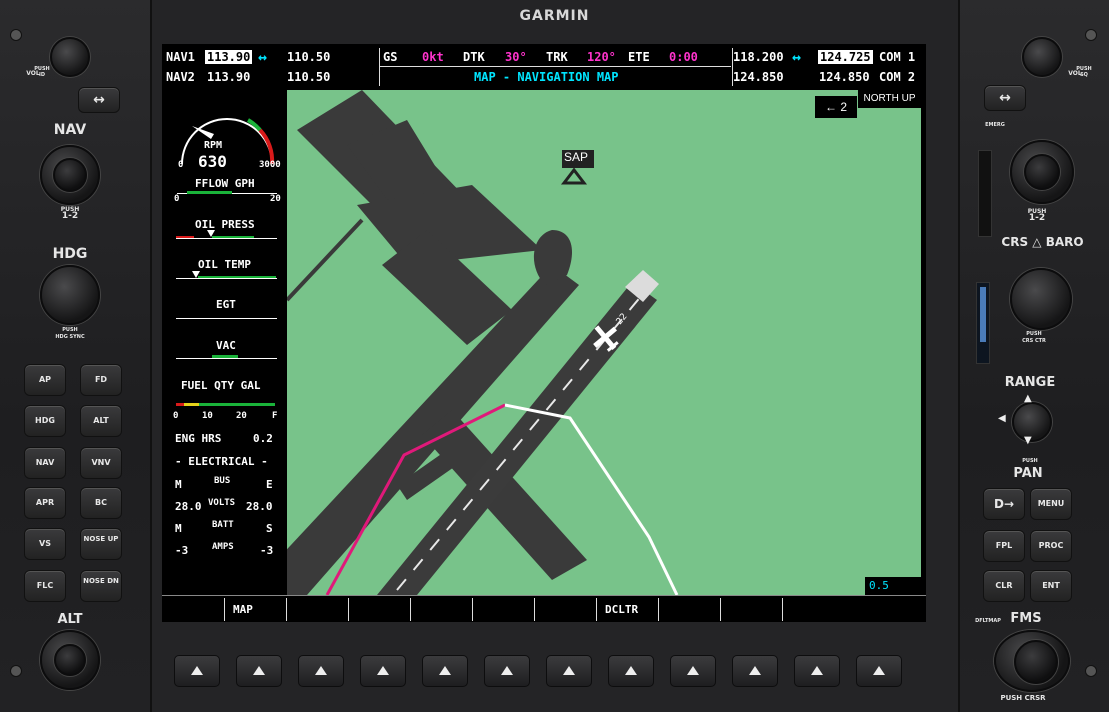  Describe the element at coordinates (544, 608) in the screenshot. I see `softkey-label-bar: MAP DCLTR` at that location.